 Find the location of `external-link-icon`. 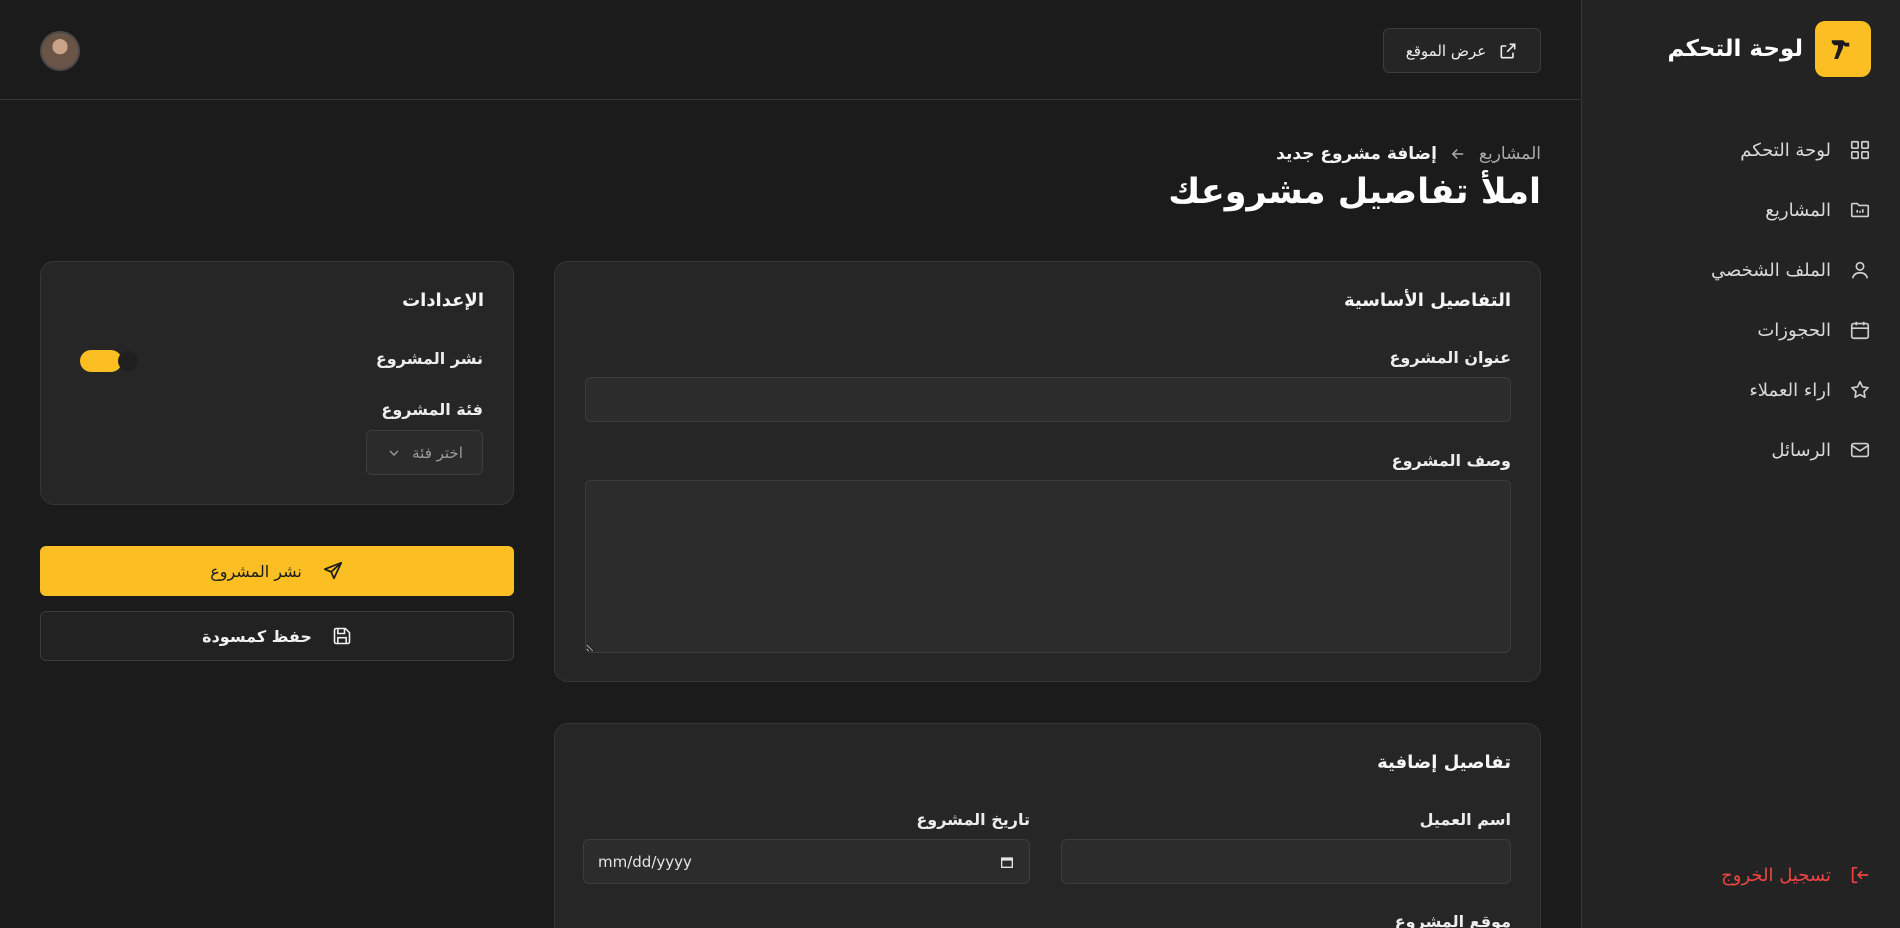

external-link-icon is located at coordinates (1508, 51).